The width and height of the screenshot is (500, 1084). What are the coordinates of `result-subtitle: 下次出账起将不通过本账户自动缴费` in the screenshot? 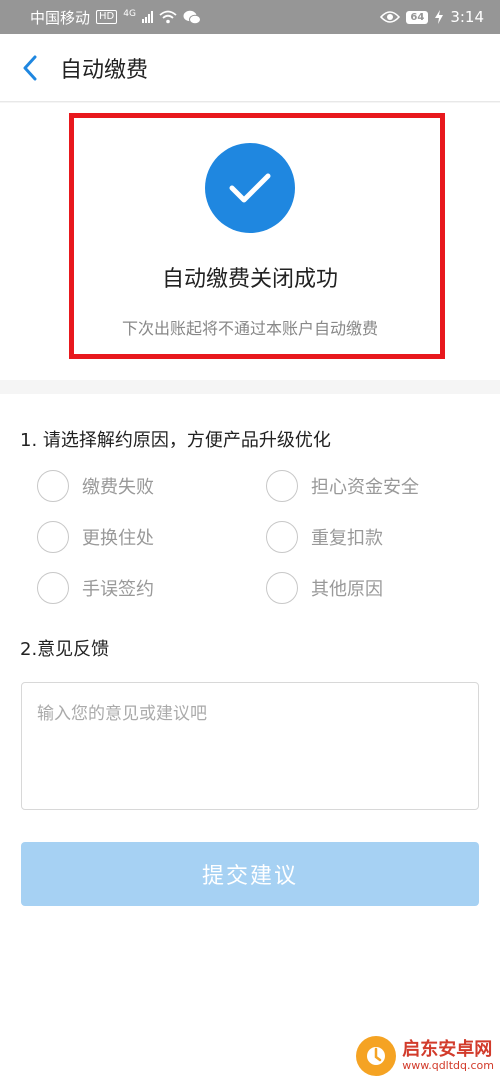 It's located at (249, 328).